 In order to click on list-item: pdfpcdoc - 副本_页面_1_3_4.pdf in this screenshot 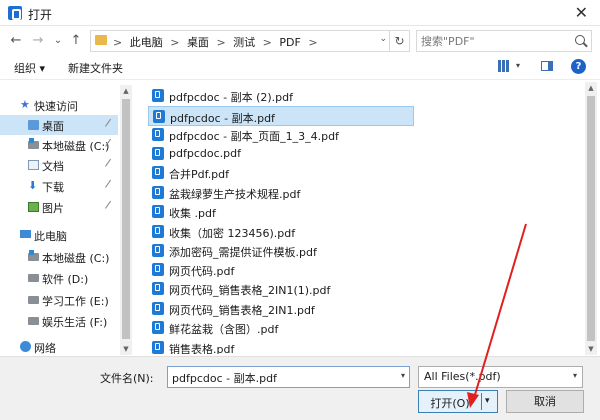, I will do `click(281, 135)`.